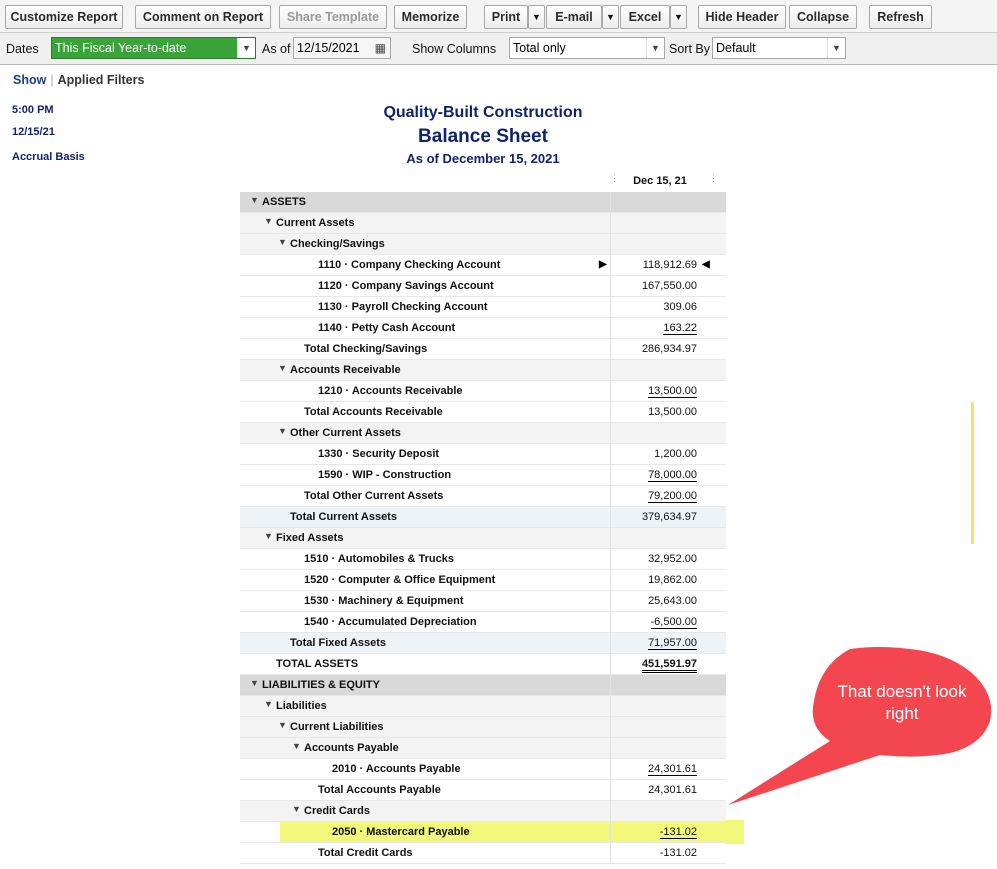  I want to click on row-value: 1,200.00, so click(675, 454).